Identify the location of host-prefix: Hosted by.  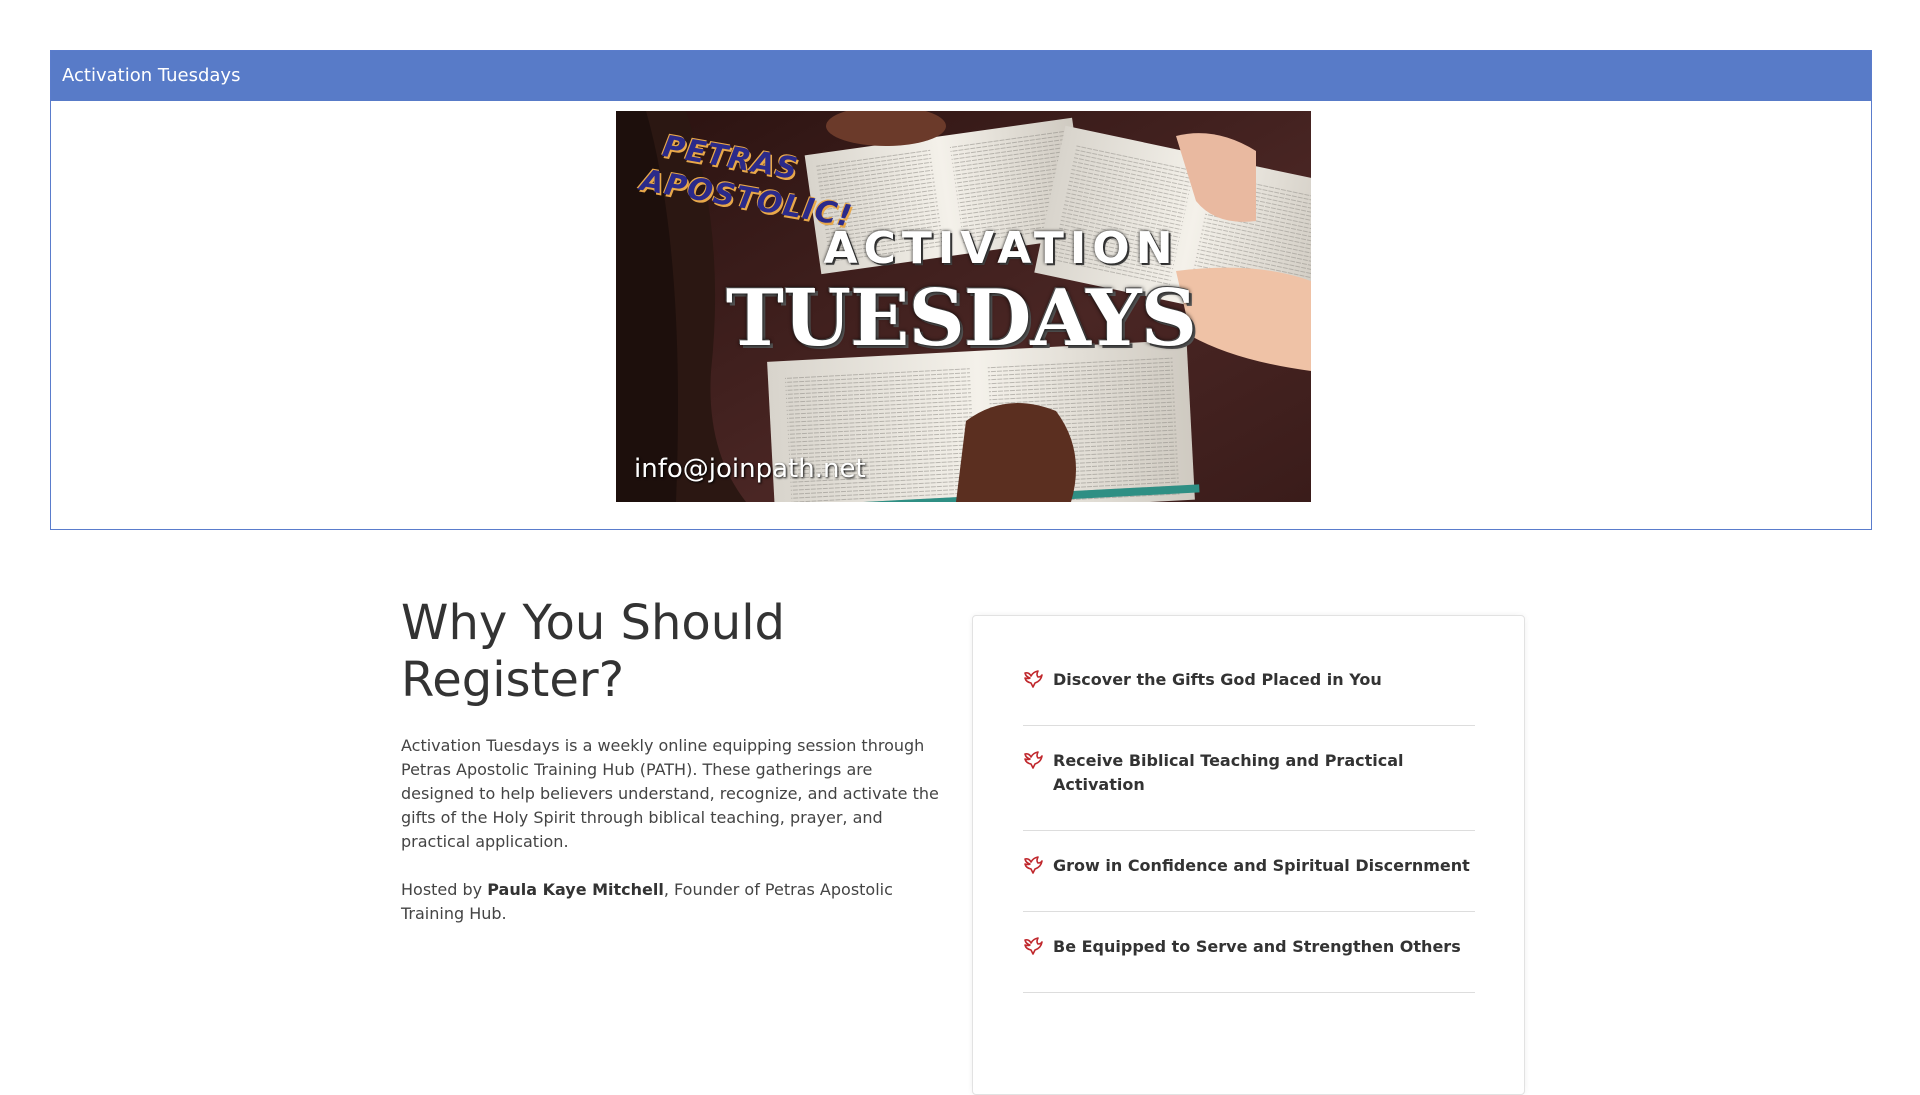
(444, 889).